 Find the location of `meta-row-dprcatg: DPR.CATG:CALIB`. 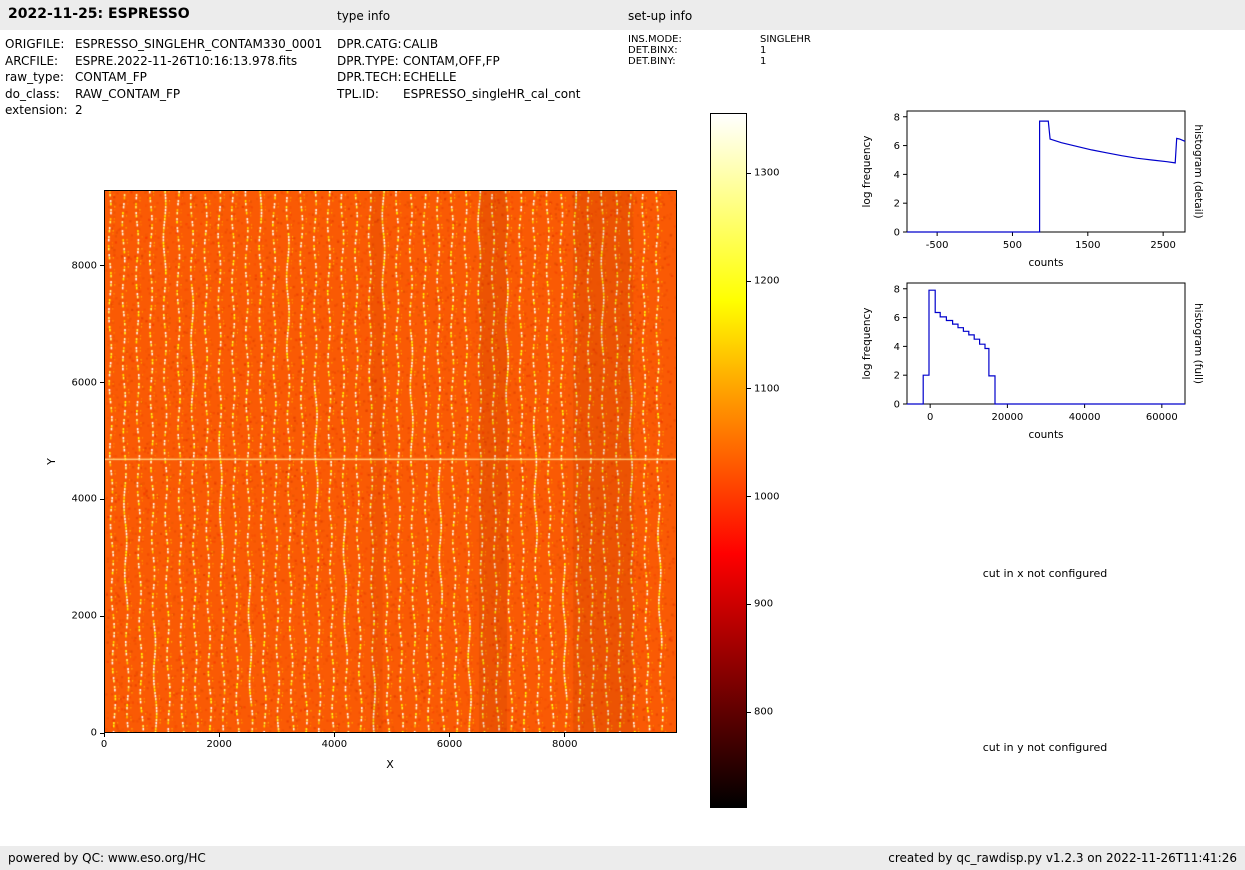

meta-row-dprcatg: DPR.CATG:CALIB is located at coordinates (458, 44).